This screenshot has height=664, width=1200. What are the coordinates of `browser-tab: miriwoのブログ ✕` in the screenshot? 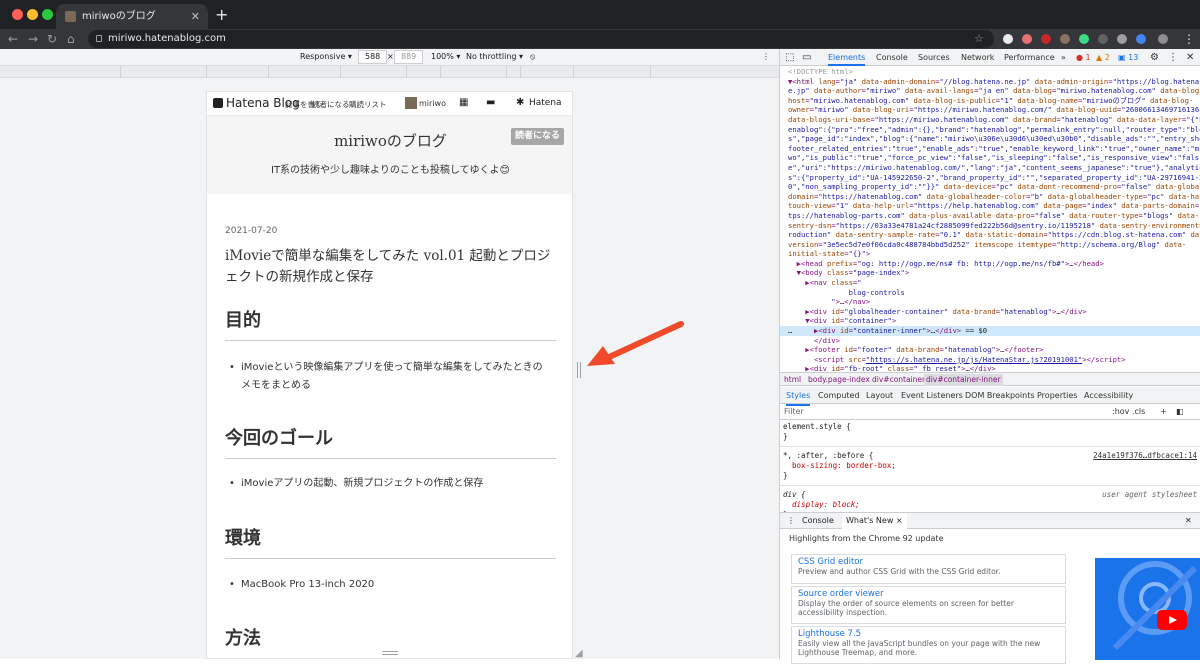 It's located at (132, 16).